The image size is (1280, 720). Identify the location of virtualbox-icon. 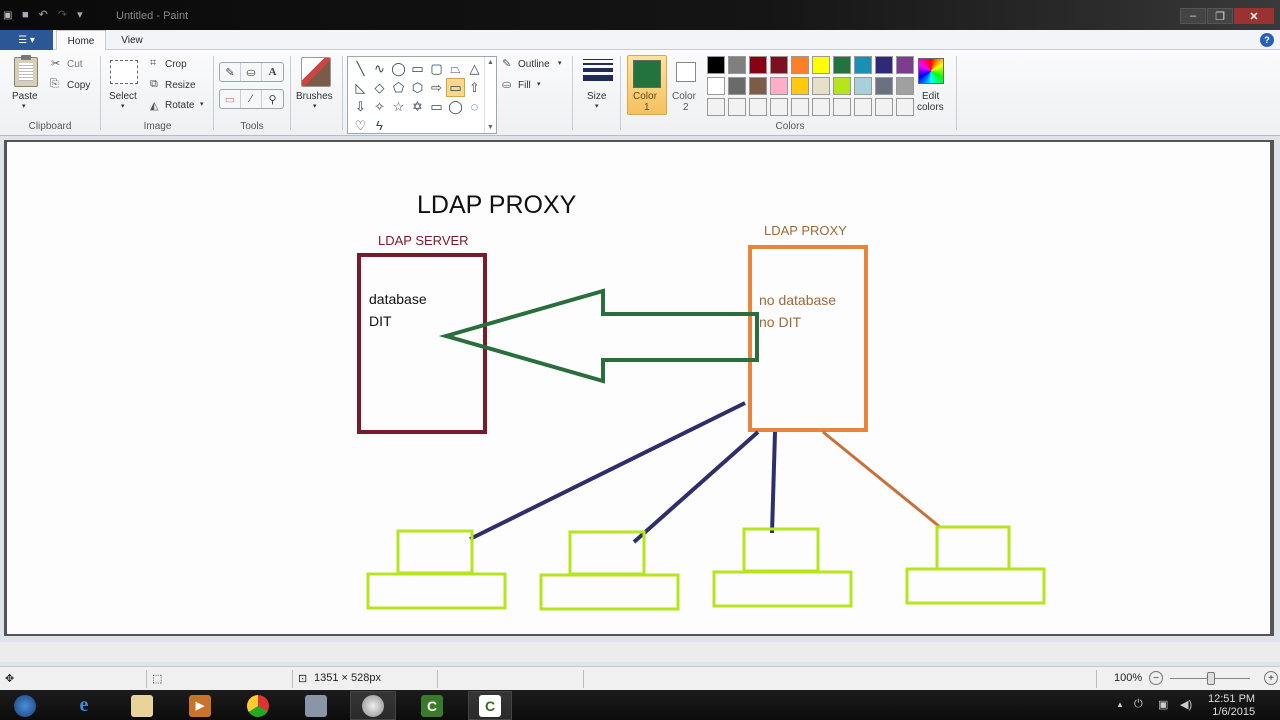
(316, 705).